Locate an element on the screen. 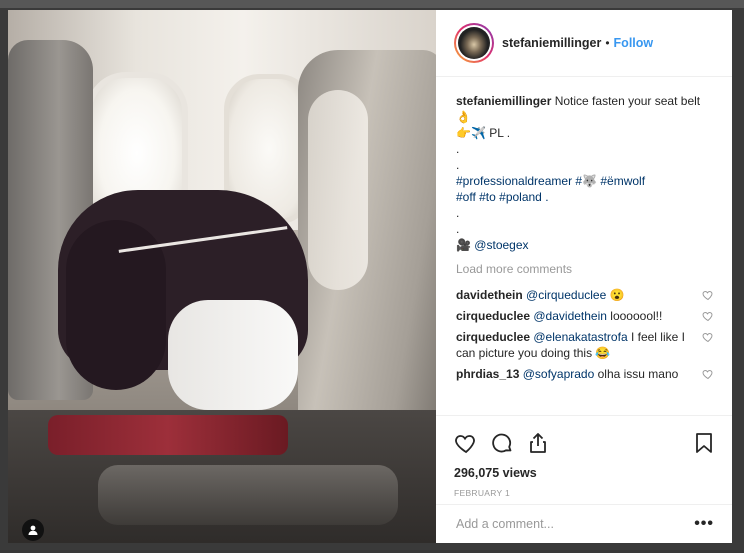  post-header: stefaniemillinger • Follow is located at coordinates (584, 43).